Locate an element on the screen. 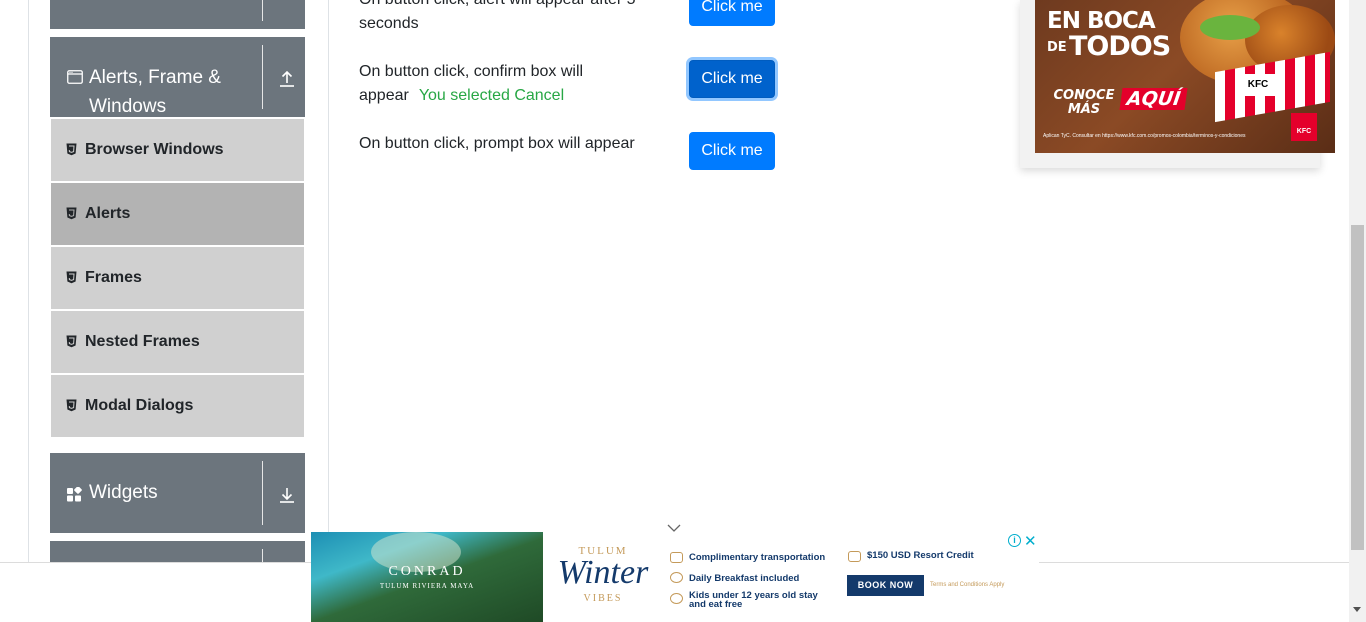 This screenshot has width=1366, height=622. sidebar-group-title: Widgets is located at coordinates (123, 492).